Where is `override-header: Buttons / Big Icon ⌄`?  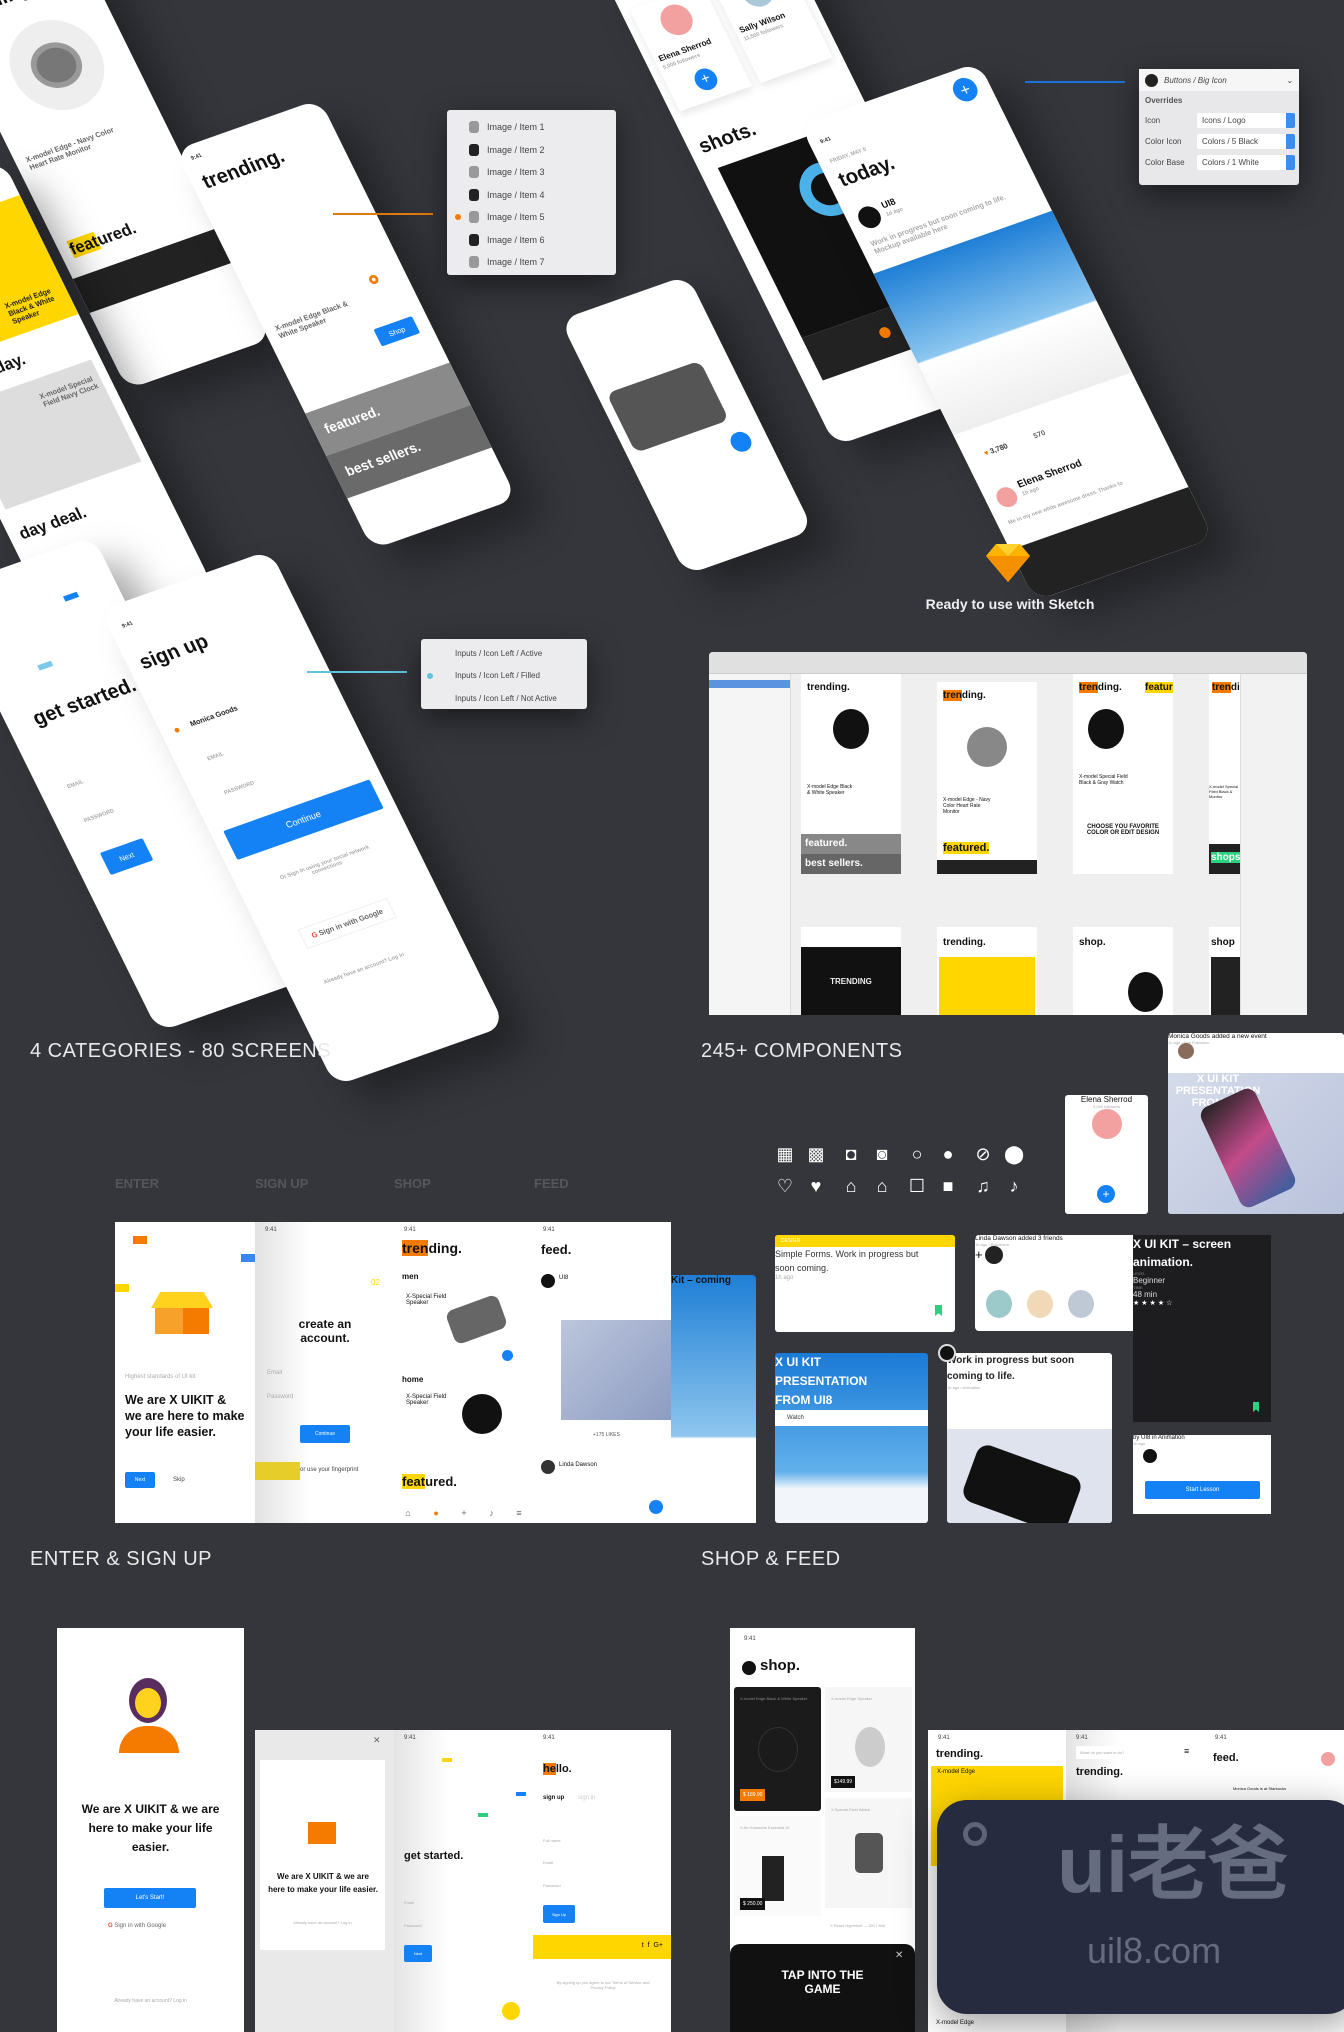 override-header: Buttons / Big Icon ⌄ is located at coordinates (1219, 80).